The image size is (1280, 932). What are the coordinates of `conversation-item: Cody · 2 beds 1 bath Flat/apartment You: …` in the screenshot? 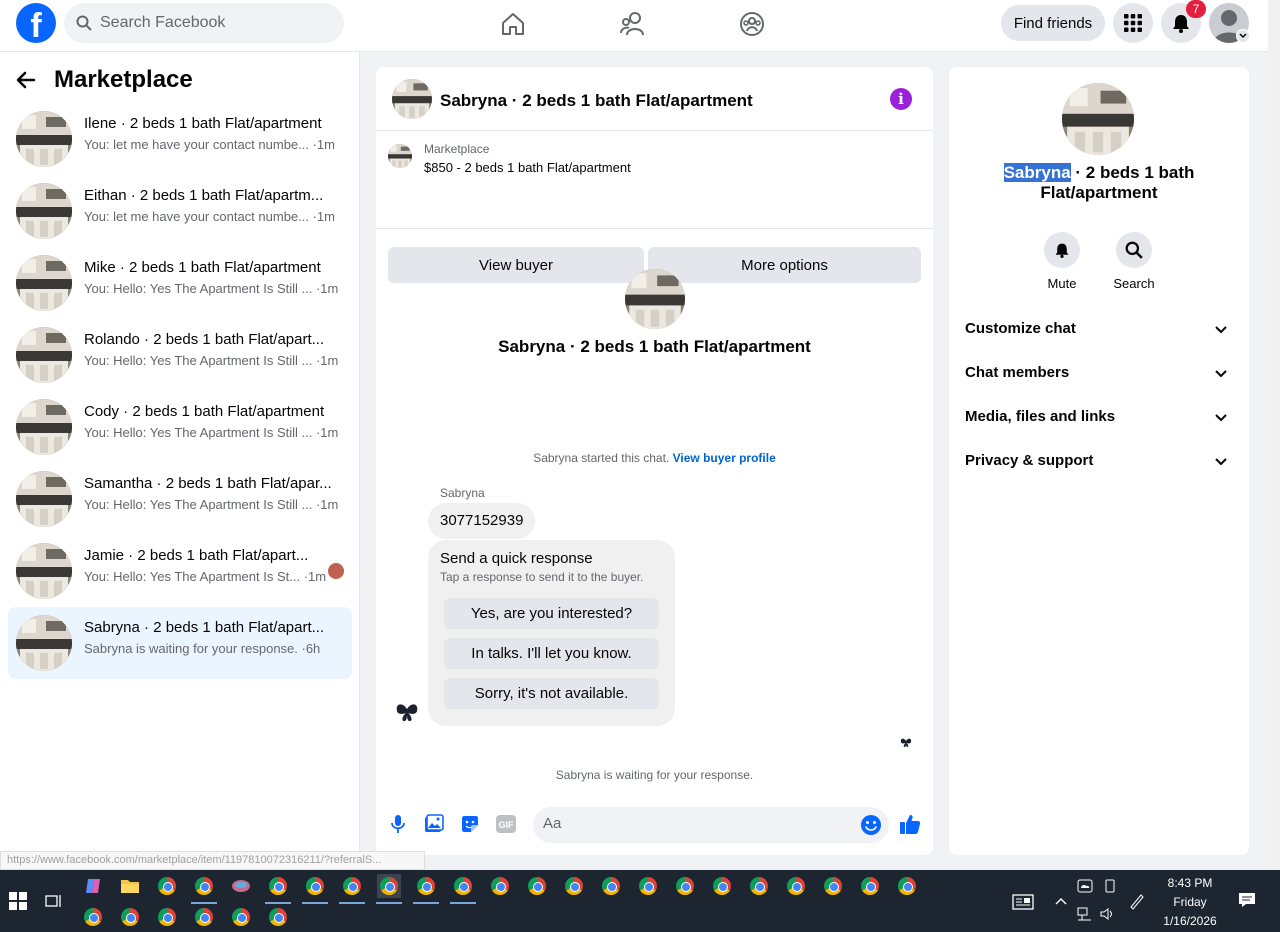 It's located at (180, 427).